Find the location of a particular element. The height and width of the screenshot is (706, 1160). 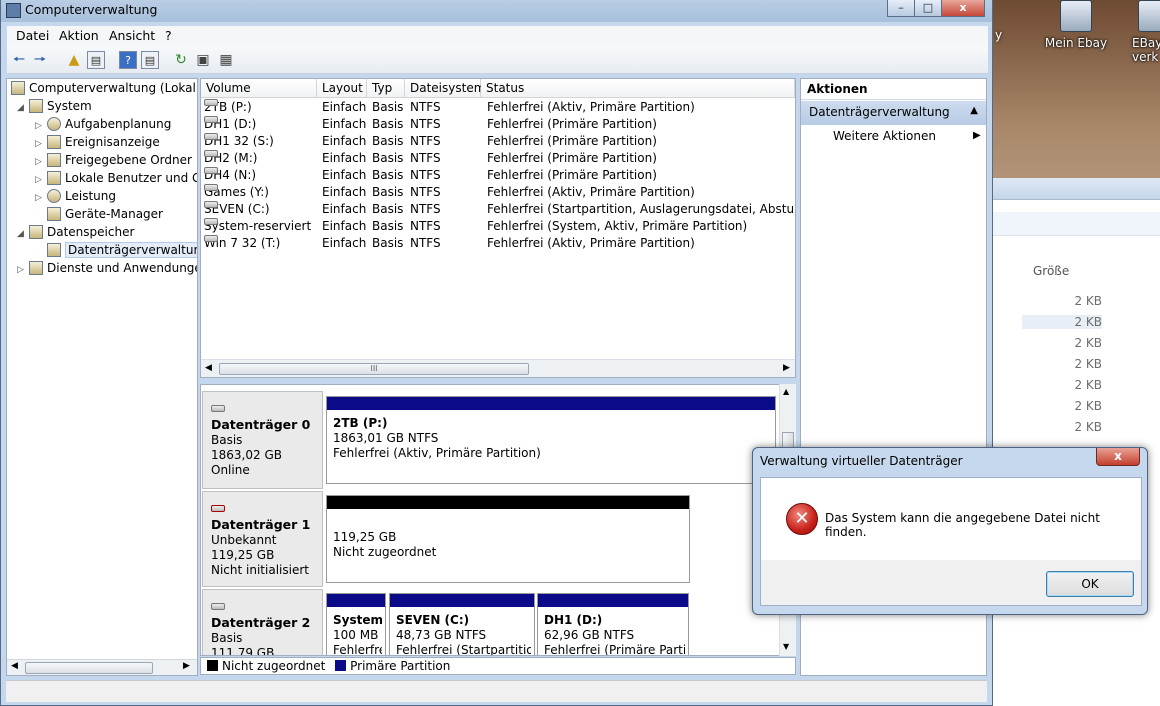

actions-section-header: Datenträgerverwaltung ▲ is located at coordinates (893, 113).